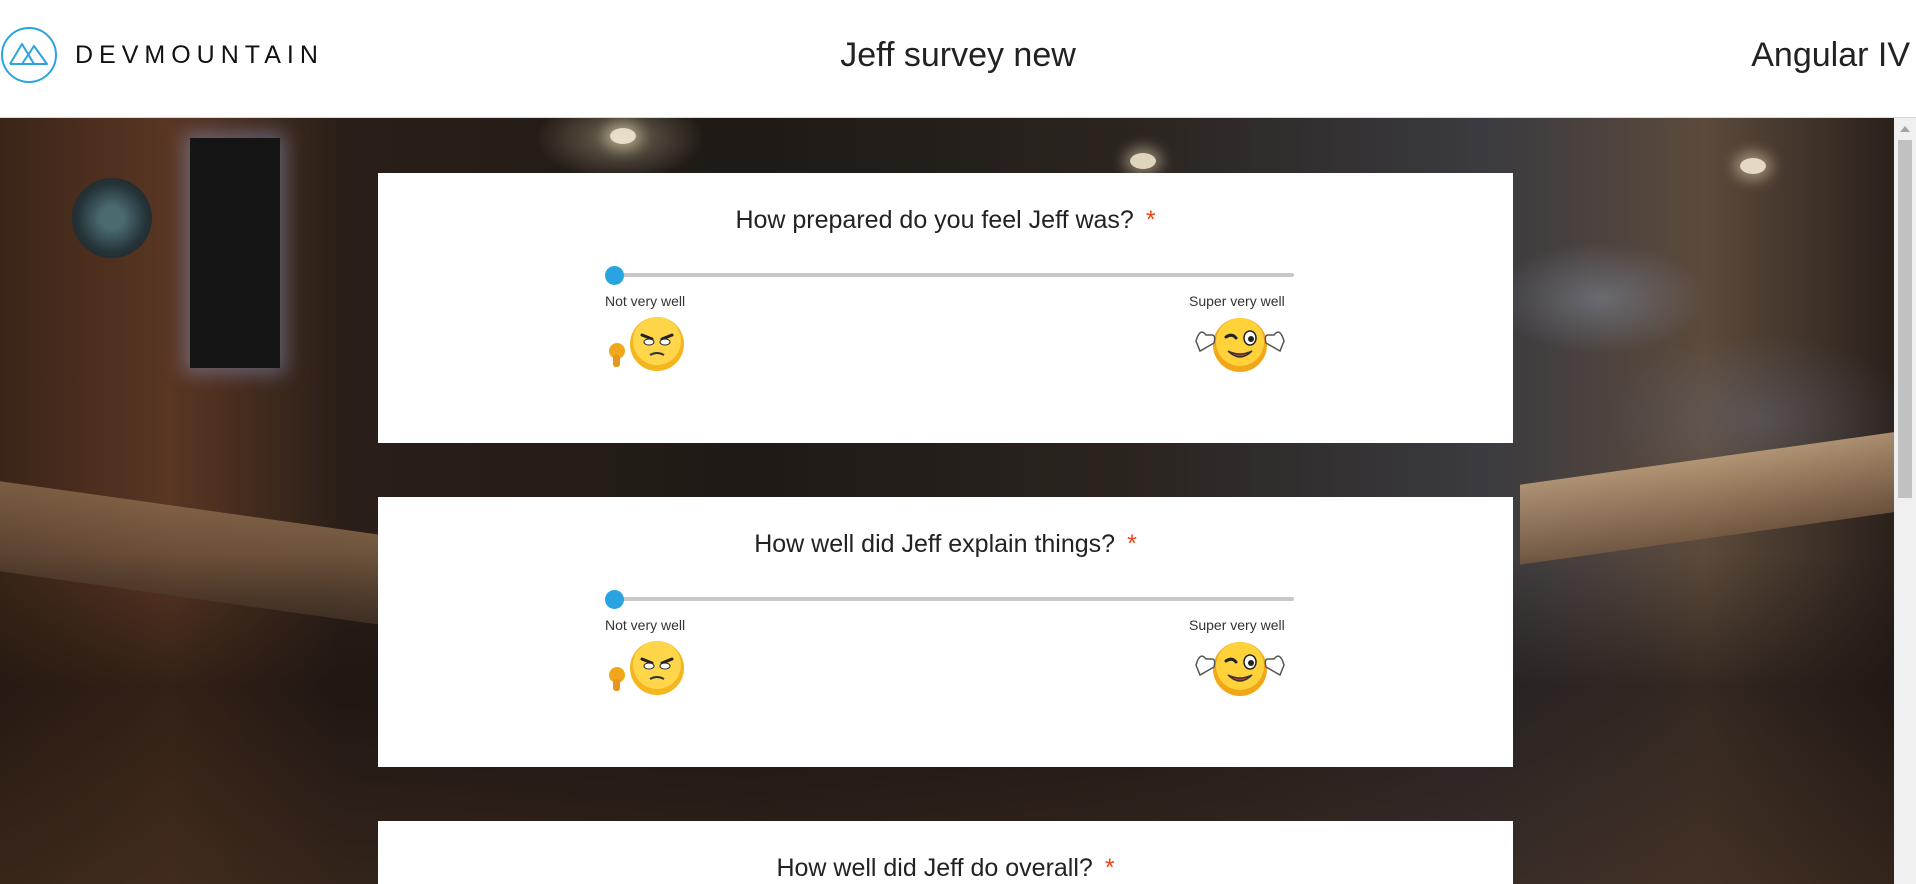 The height and width of the screenshot is (884, 1916). What do you see at coordinates (1905, 129) in the screenshot?
I see `scroll-up-arrow-icon` at bounding box center [1905, 129].